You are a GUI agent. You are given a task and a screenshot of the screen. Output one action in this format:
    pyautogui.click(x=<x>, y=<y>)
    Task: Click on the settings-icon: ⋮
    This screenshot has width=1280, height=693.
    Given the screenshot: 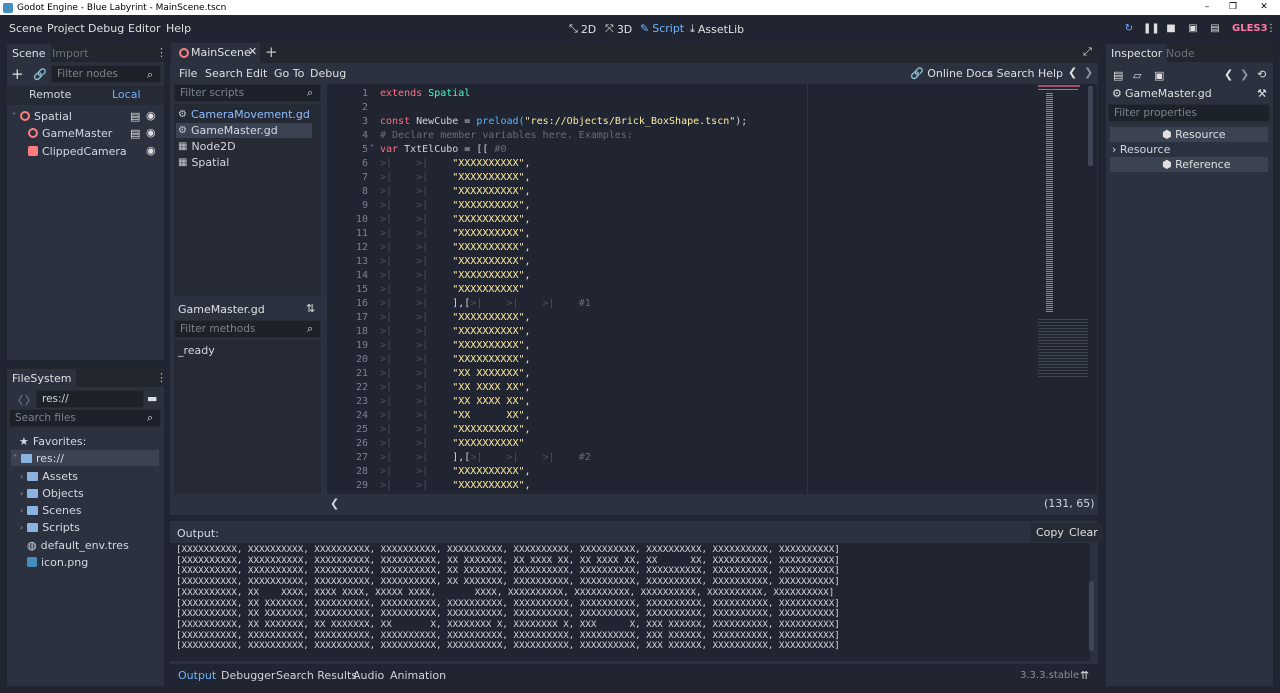 What is the action you would take?
    pyautogui.click(x=1271, y=29)
    